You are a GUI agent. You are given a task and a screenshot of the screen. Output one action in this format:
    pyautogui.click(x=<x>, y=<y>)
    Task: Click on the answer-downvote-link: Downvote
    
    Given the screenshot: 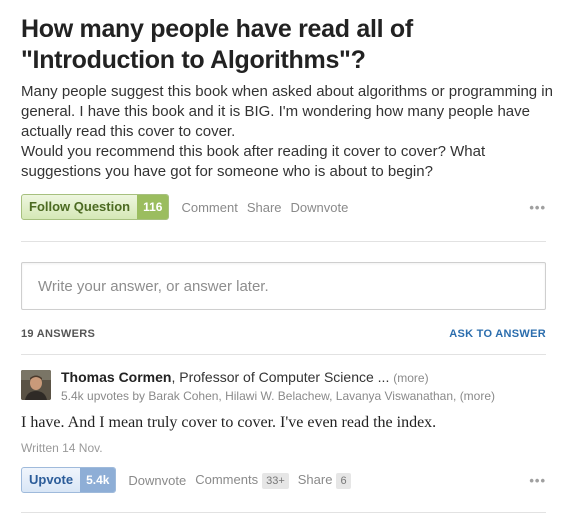 What is the action you would take?
    pyautogui.click(x=157, y=480)
    